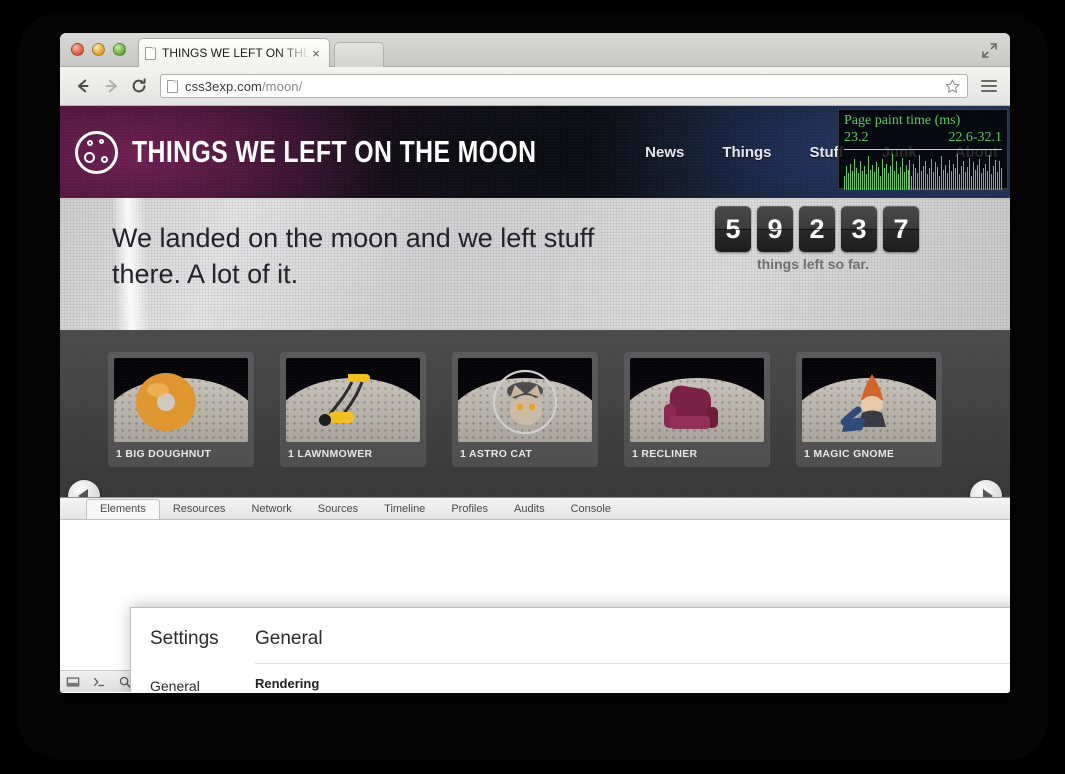 Image resolution: width=1065 pixels, height=774 pixels. What do you see at coordinates (952, 86) in the screenshot?
I see `bookmark-star-icon` at bounding box center [952, 86].